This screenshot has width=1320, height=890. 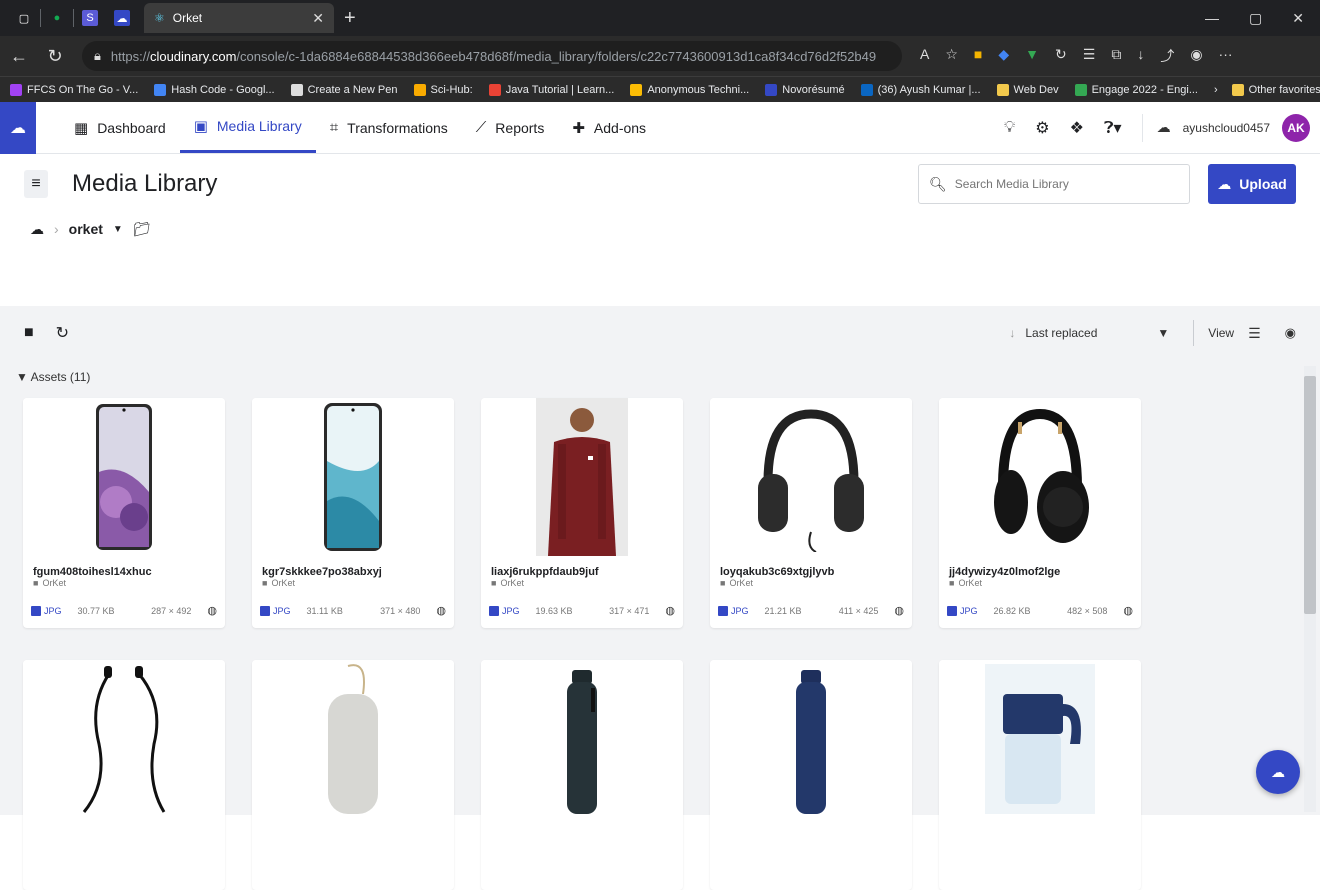 What do you see at coordinates (951, 56) in the screenshot?
I see `favorite-star-icon: ☆` at bounding box center [951, 56].